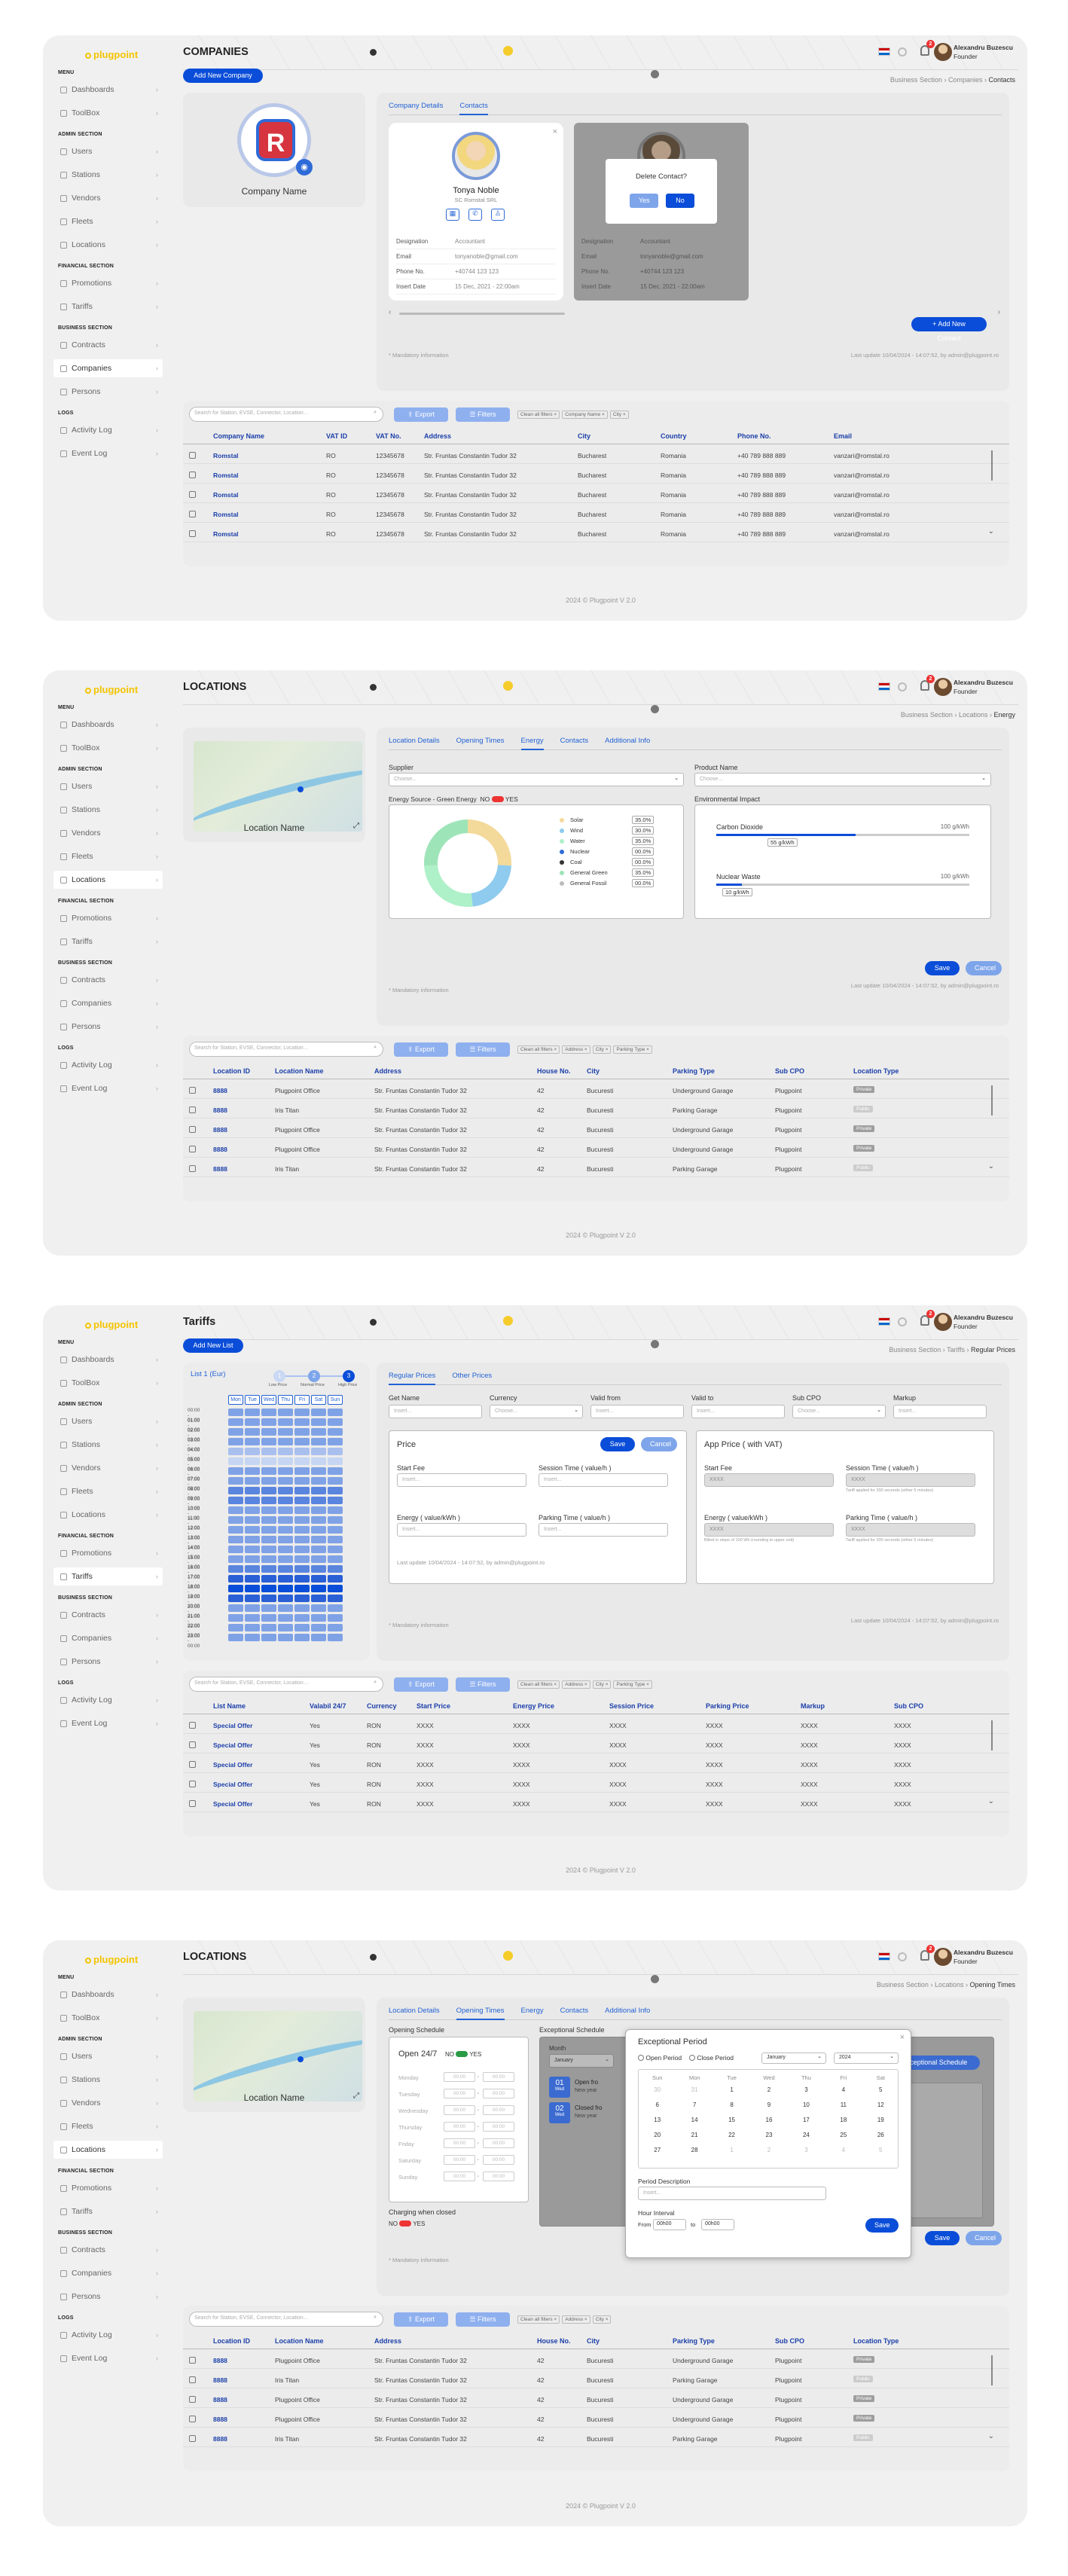  Describe the element at coordinates (628, 743) in the screenshot. I see `tab-additional-info: Additional Info` at that location.